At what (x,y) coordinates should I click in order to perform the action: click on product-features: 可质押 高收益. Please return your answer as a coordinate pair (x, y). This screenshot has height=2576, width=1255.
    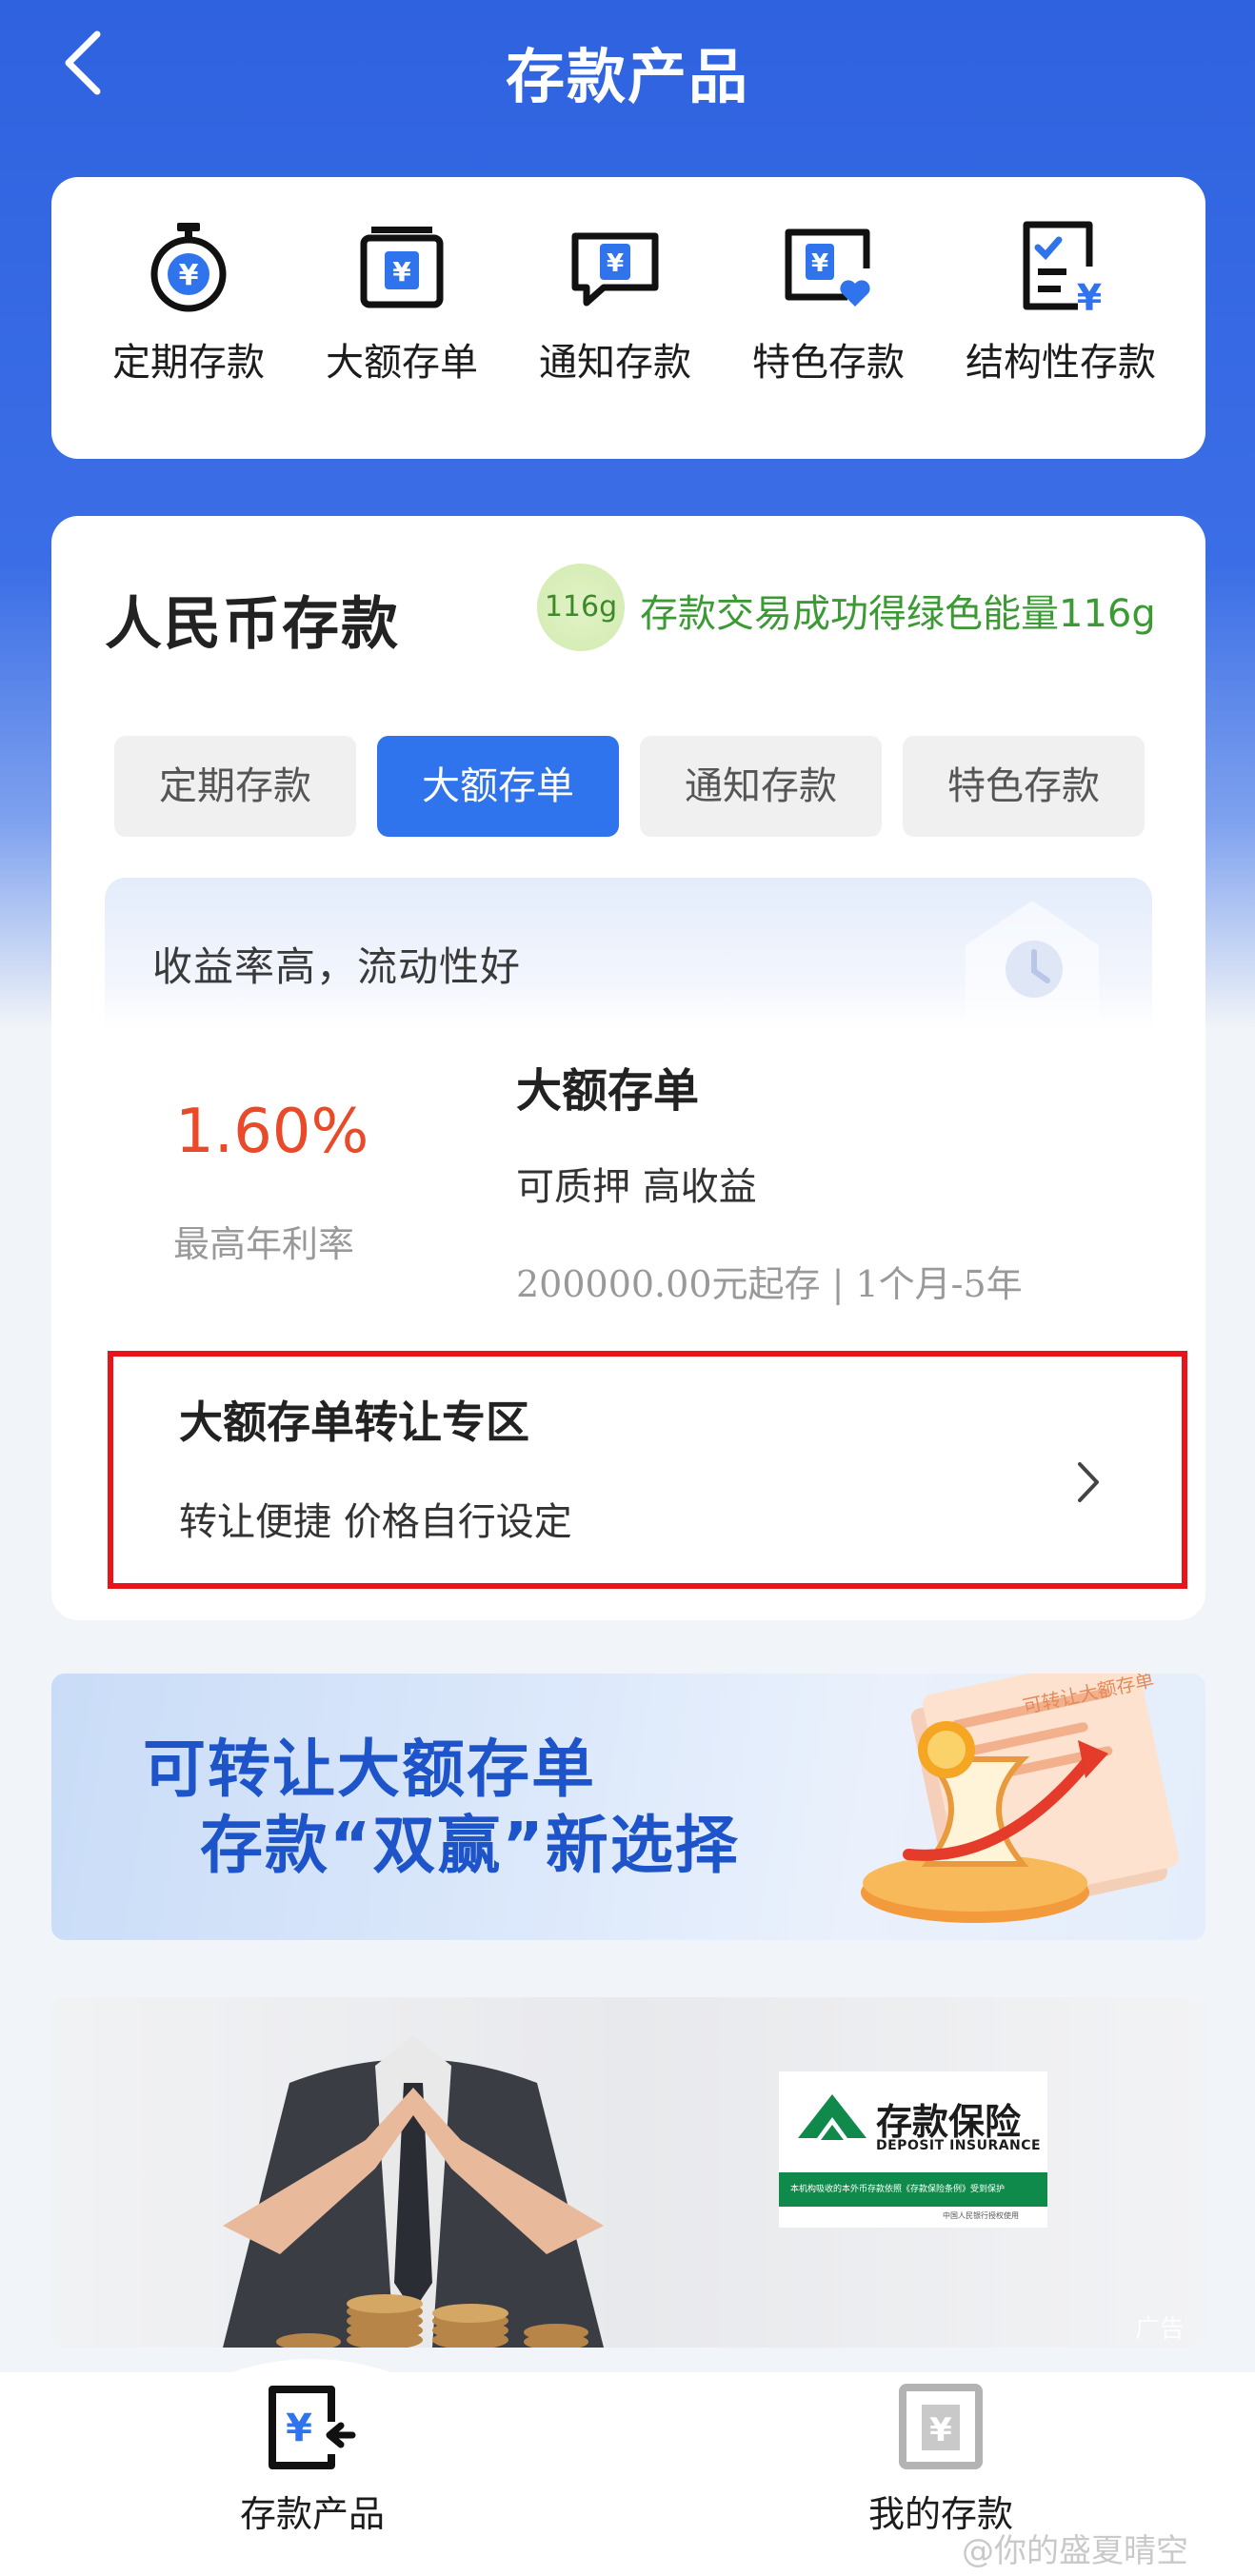
    Looking at the image, I should click on (636, 1187).